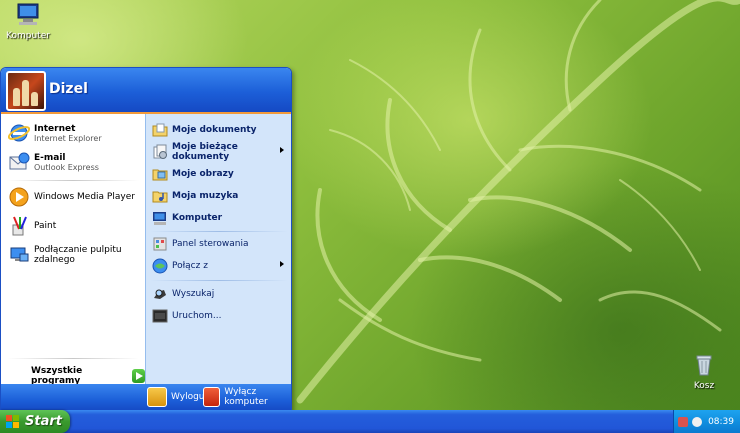  I want to click on shutdown-label: Wyłącz komputer, so click(246, 397).